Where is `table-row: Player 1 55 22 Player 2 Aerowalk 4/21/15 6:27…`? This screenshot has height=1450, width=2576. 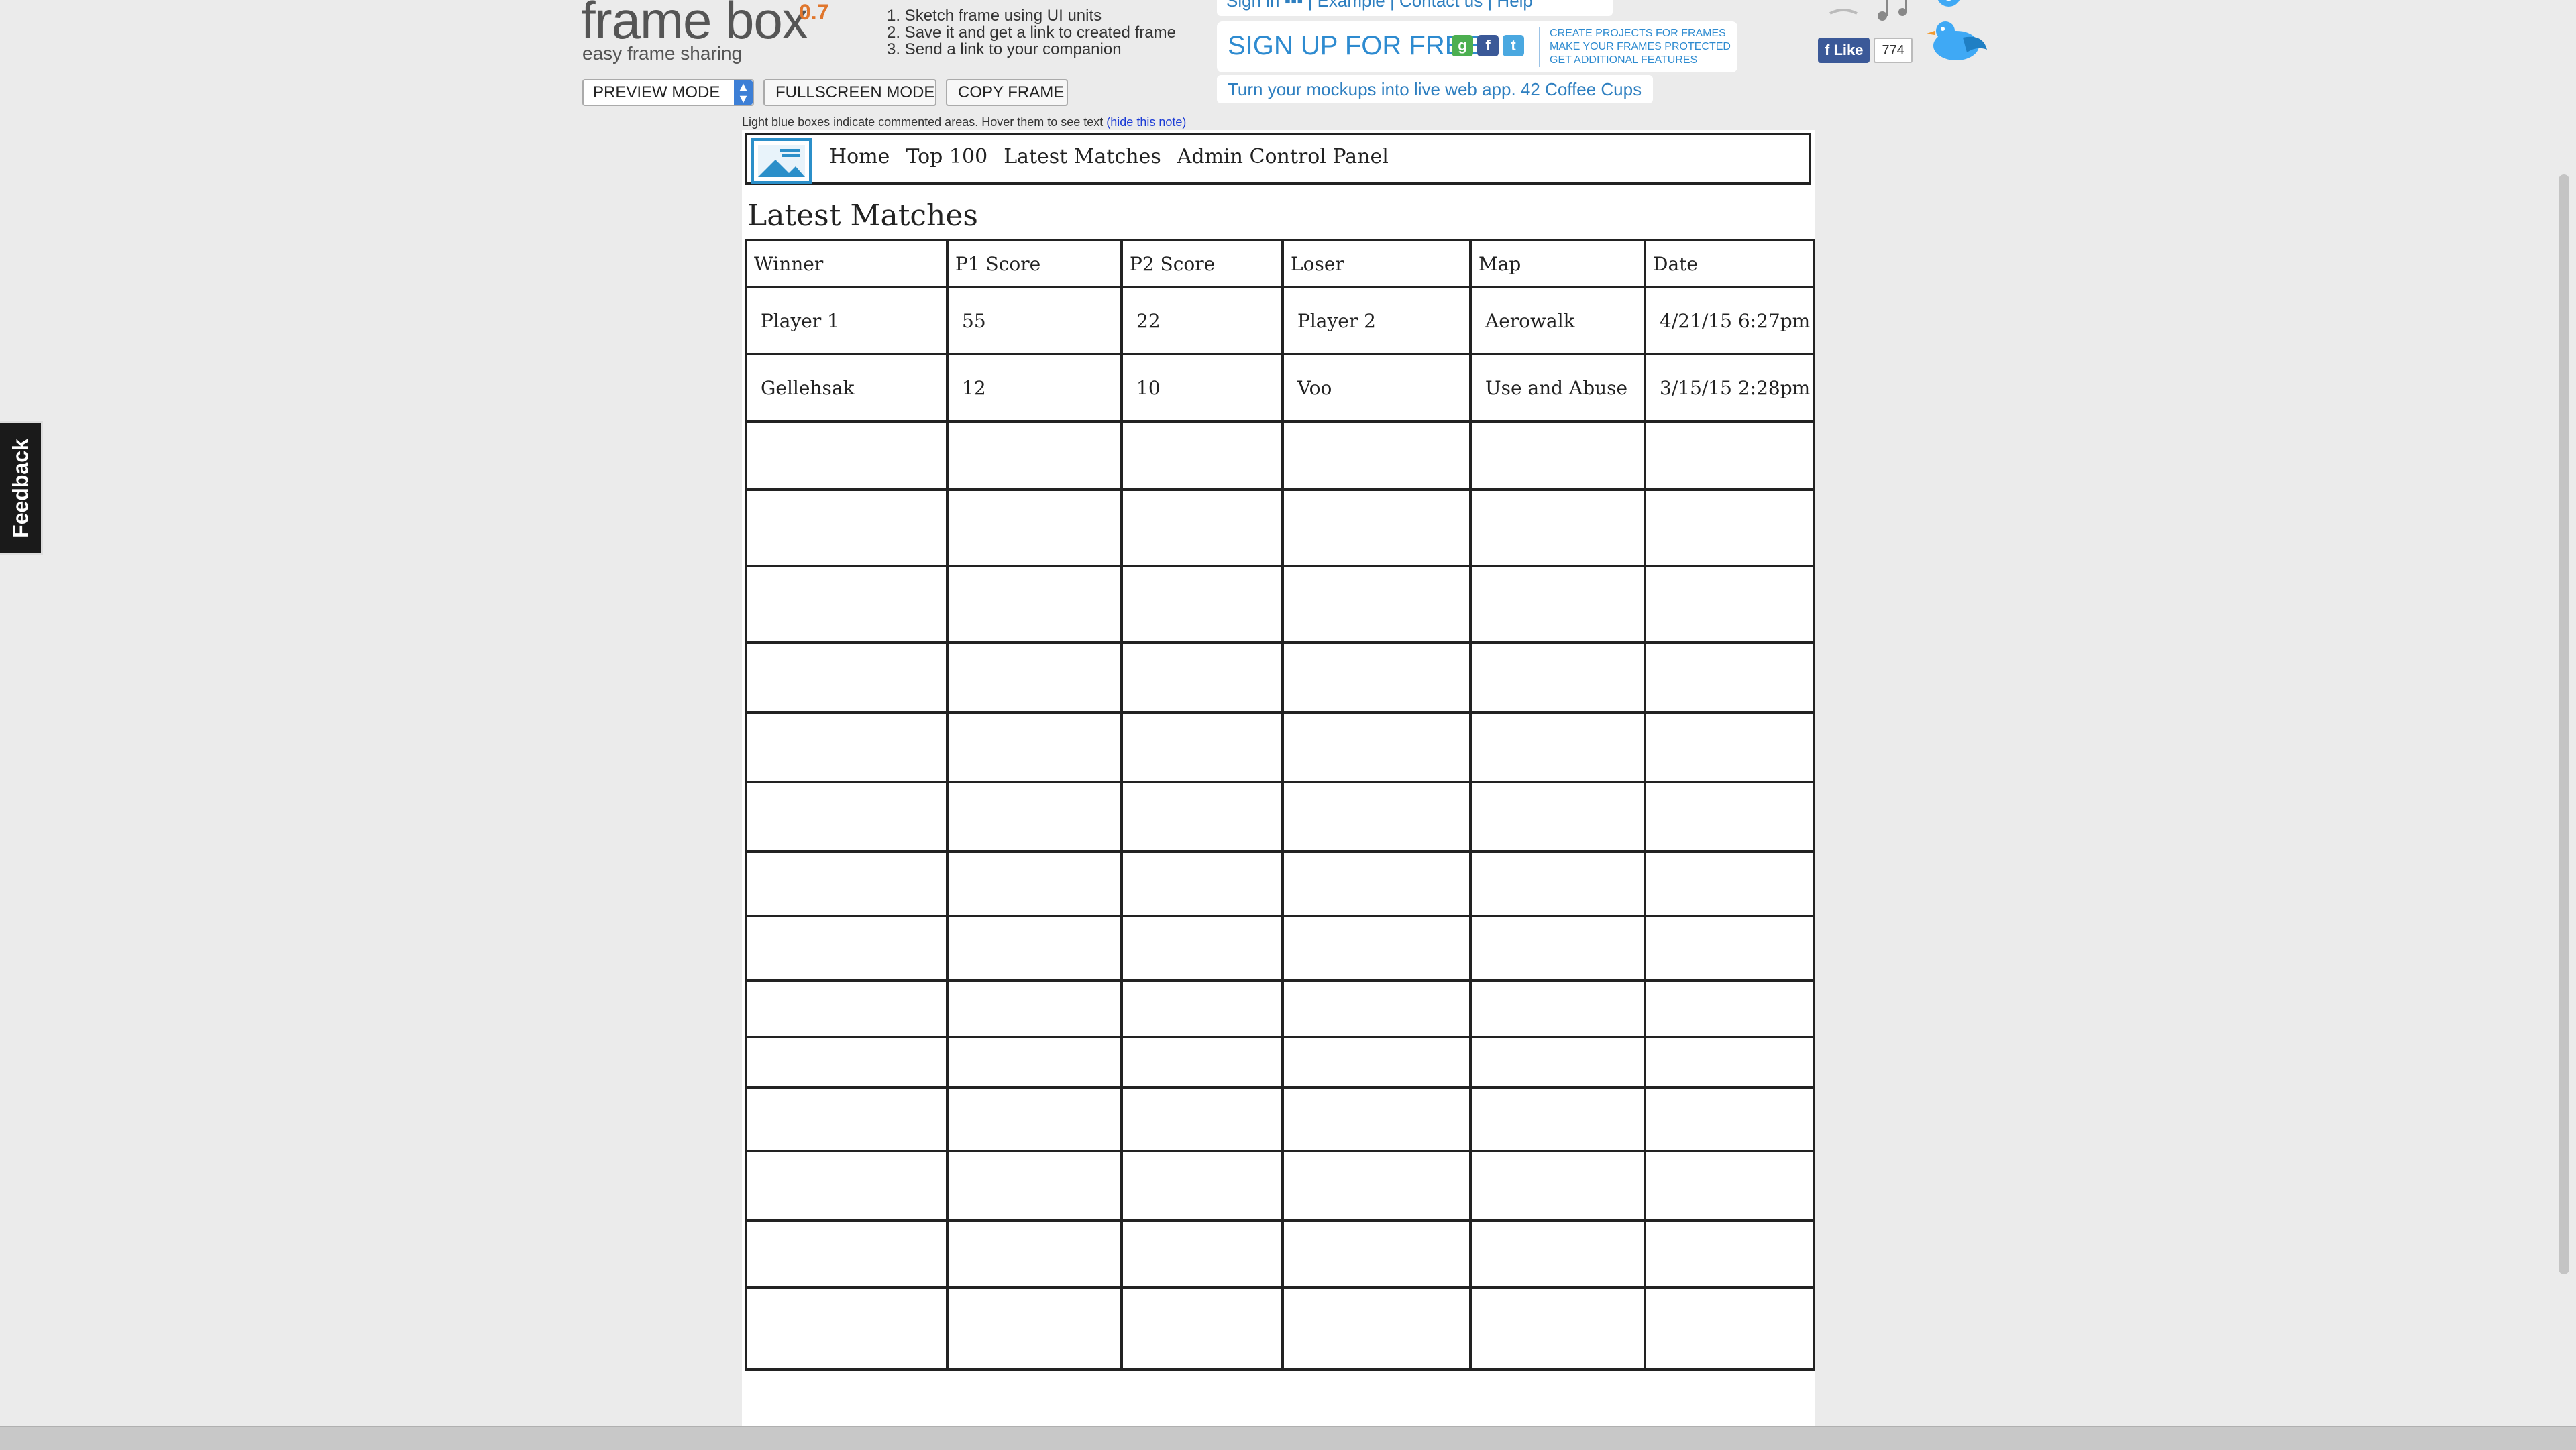
table-row: Player 1 55 22 Player 2 Aerowalk 4/21/15 6:27… is located at coordinates (1280, 320).